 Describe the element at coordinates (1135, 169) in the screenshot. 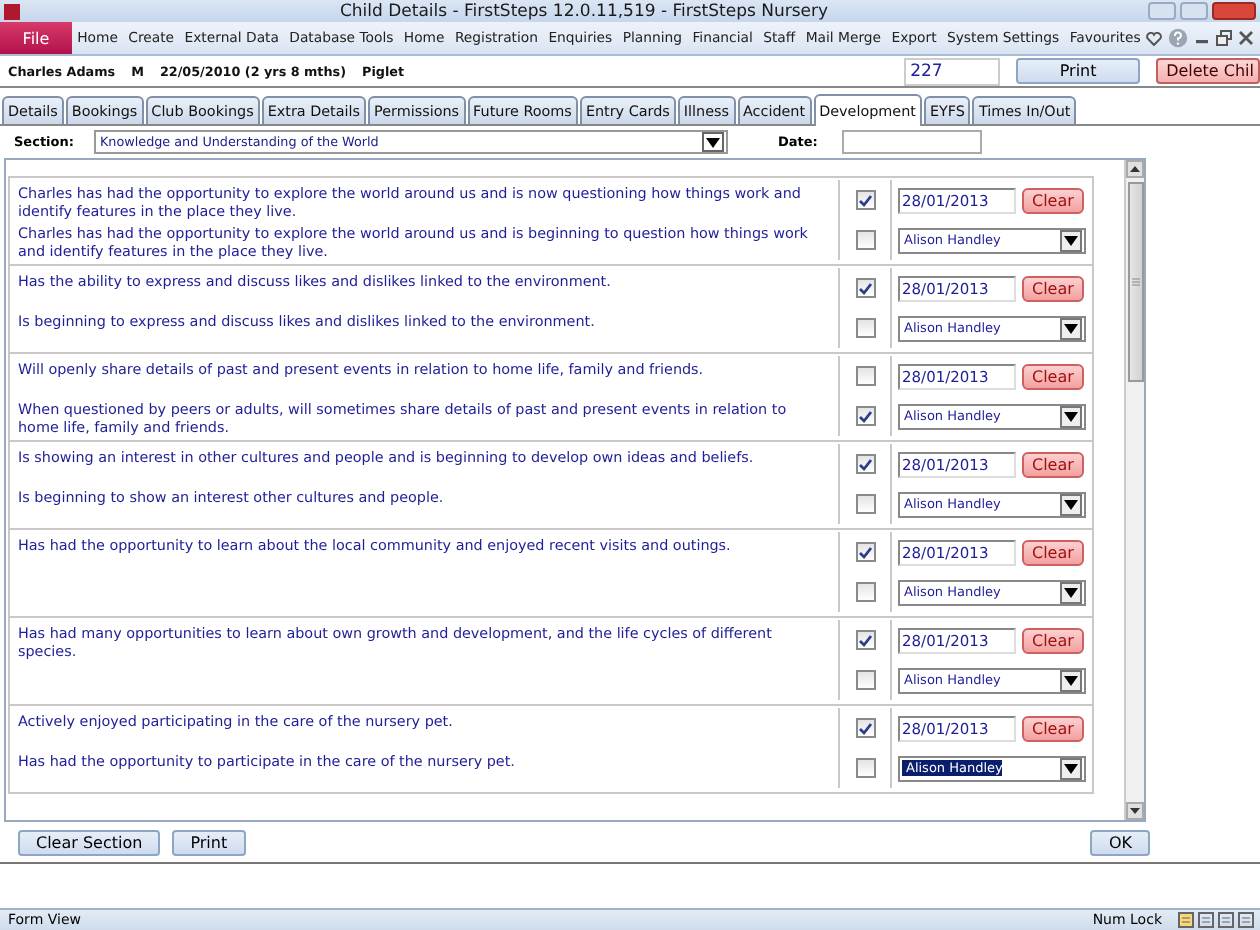

I see `scroll-up-arrow-icon` at that location.